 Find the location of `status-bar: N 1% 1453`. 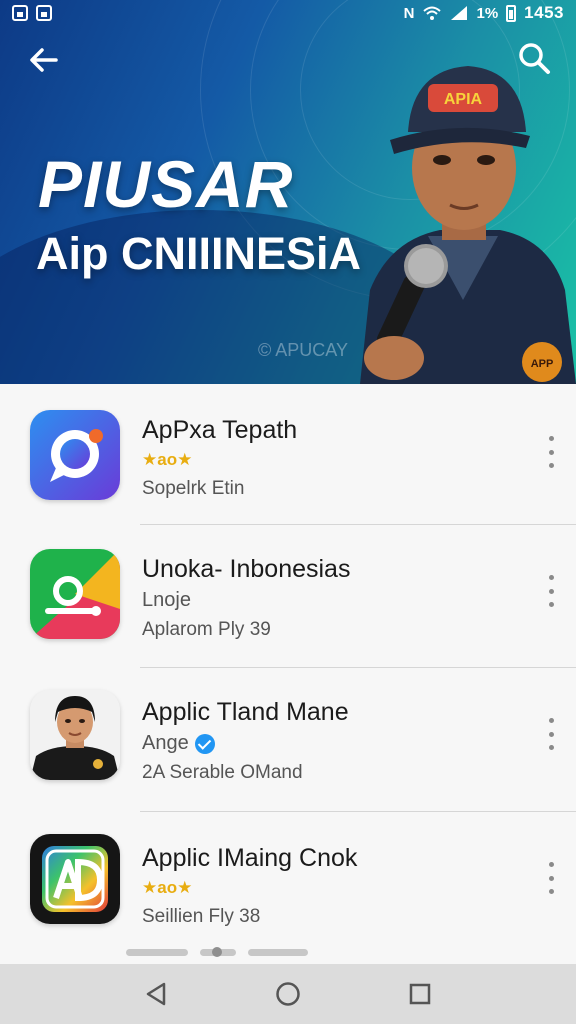

status-bar: N 1% 1453 is located at coordinates (288, 13).